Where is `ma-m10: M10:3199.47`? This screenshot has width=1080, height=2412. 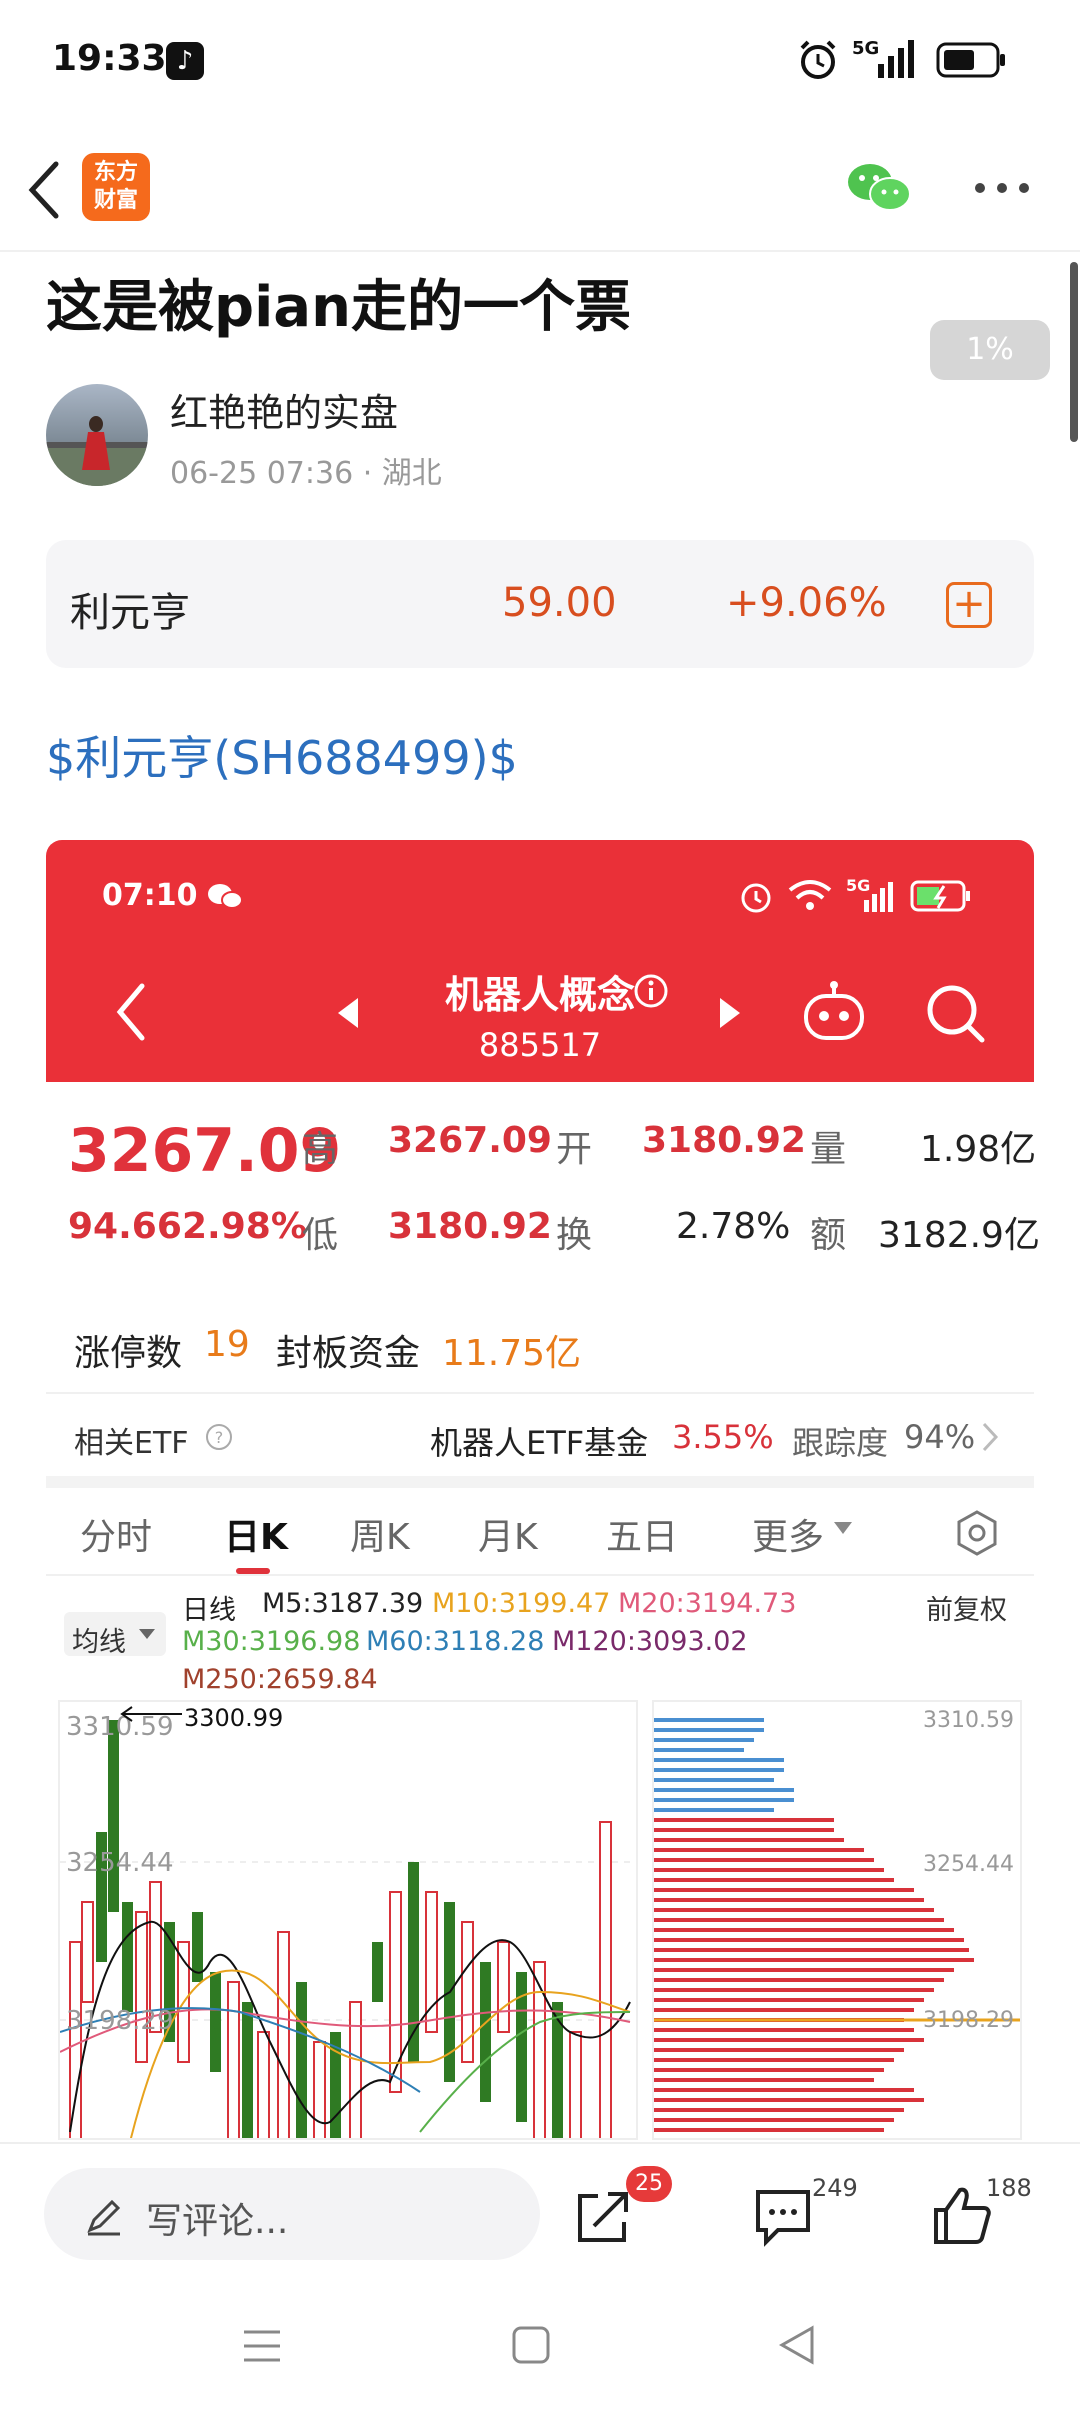 ma-m10: M10:3199.47 is located at coordinates (521, 1603).